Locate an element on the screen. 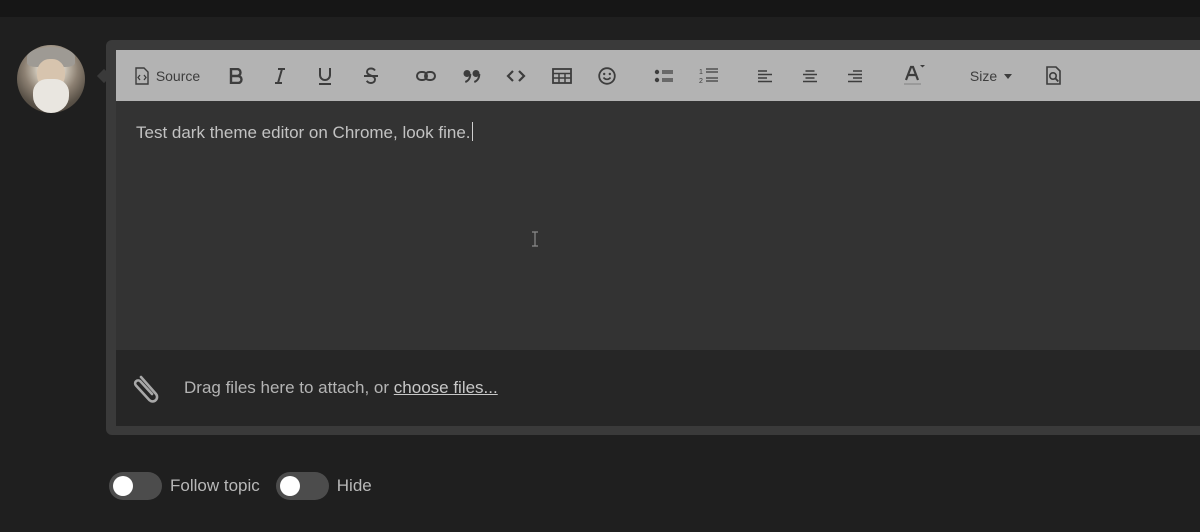  text-color-icon is located at coordinates (913, 76).